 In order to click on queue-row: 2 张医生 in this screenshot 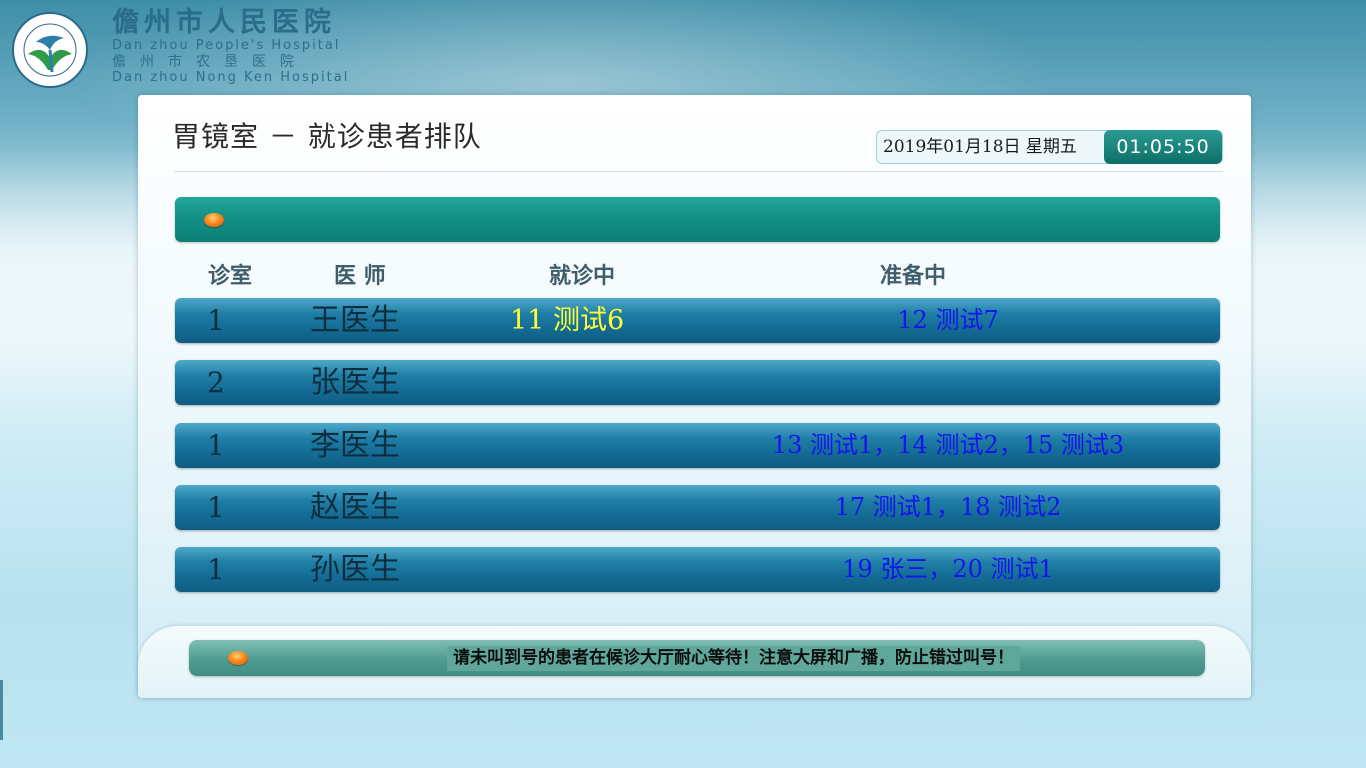, I will do `click(697, 382)`.